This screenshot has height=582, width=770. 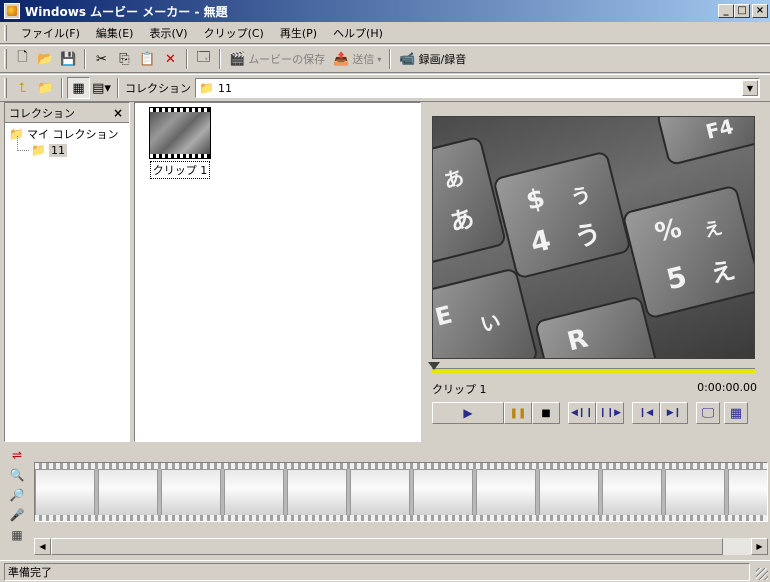 I want to click on minimize-button: _, so click(x=726, y=11).